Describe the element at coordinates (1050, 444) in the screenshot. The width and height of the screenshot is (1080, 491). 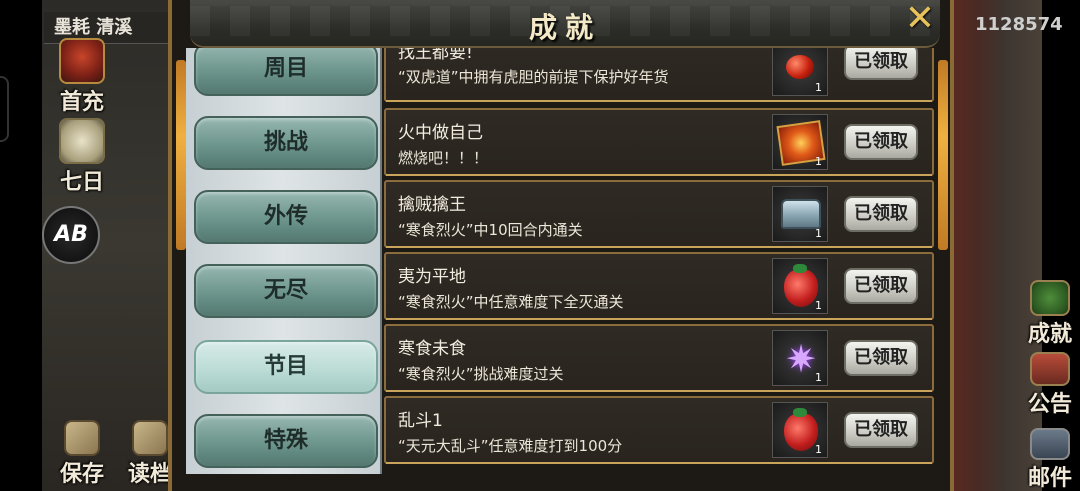
I see `mail-icon` at that location.